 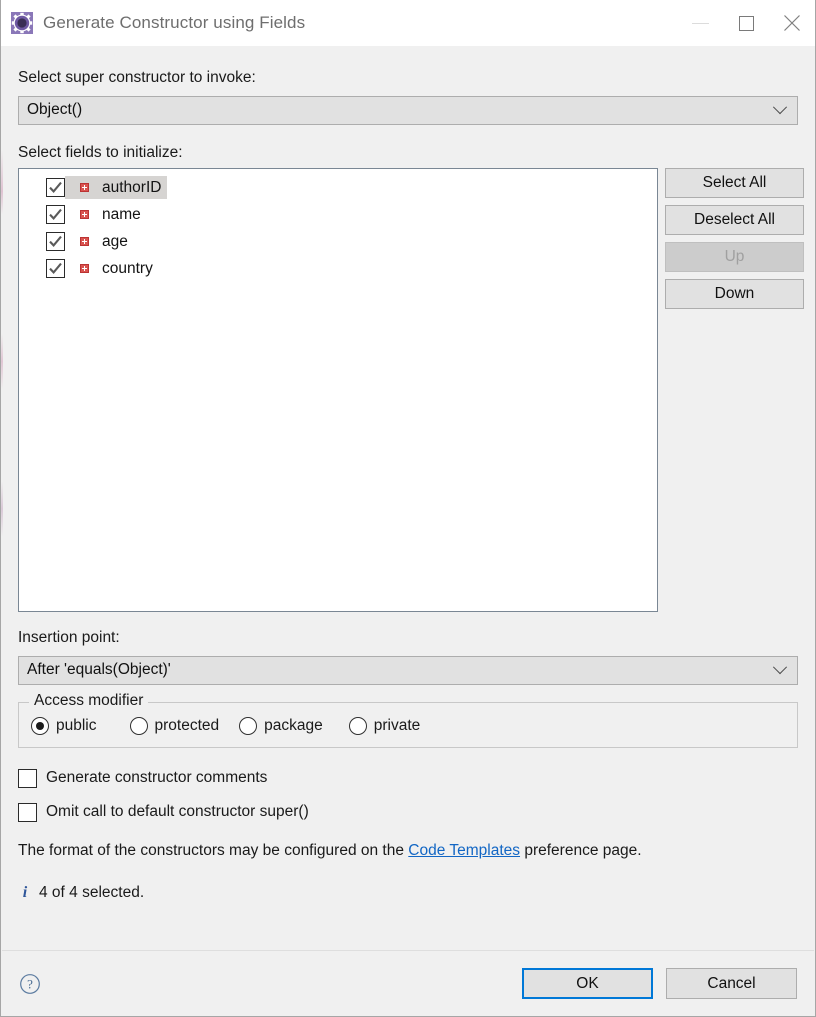 I want to click on radio-label: protected, so click(x=187, y=725).